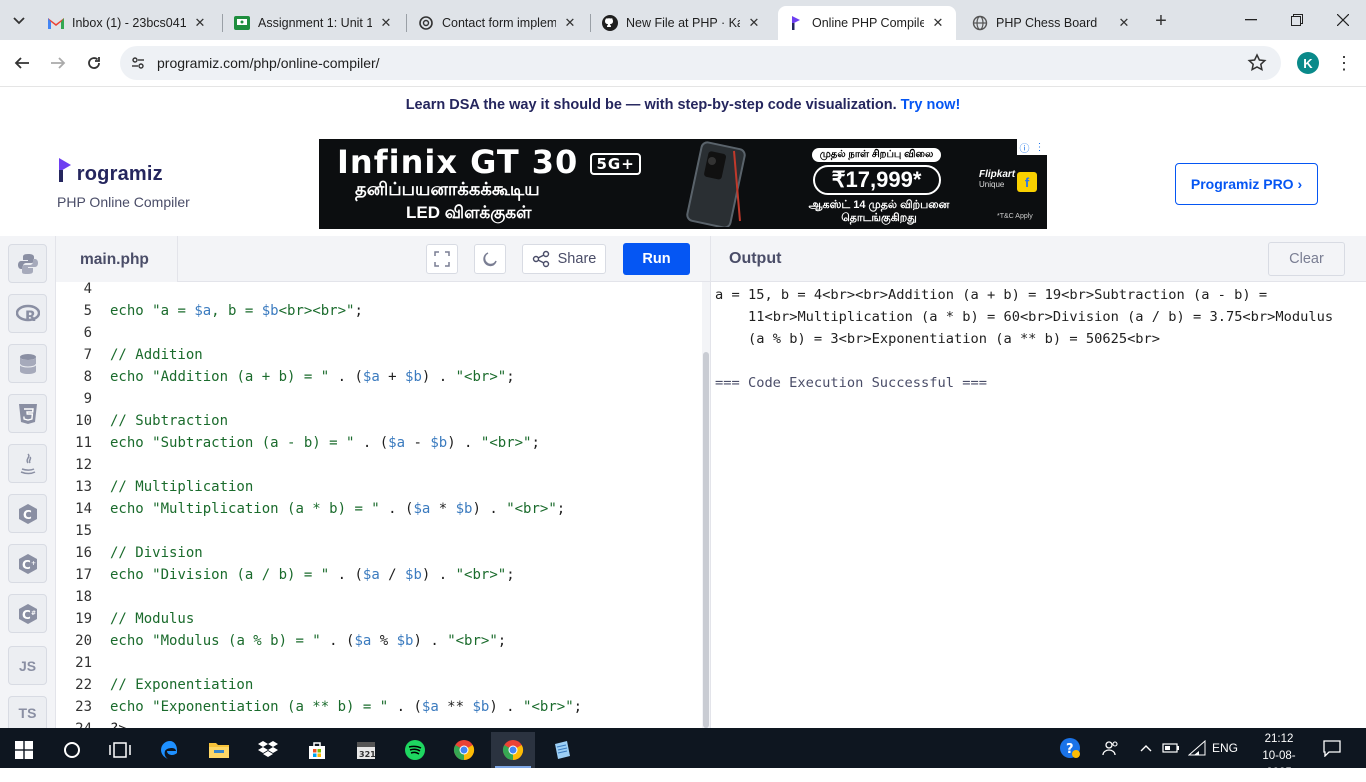  I want to click on tab-search-chevron-icon, so click(19, 21).